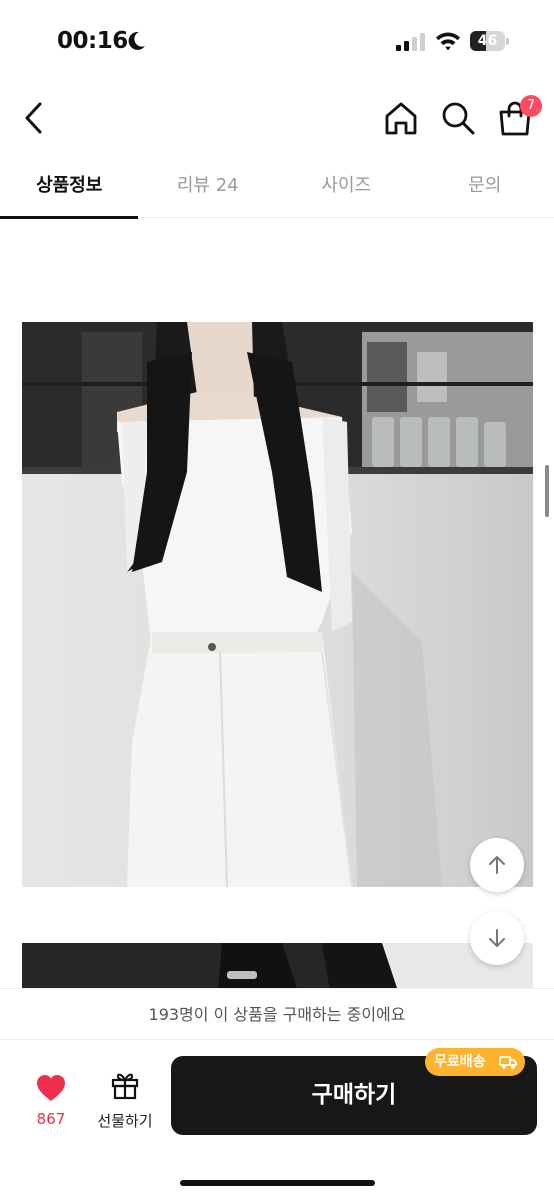  Describe the element at coordinates (401, 119) in the screenshot. I see `home-icon` at that location.